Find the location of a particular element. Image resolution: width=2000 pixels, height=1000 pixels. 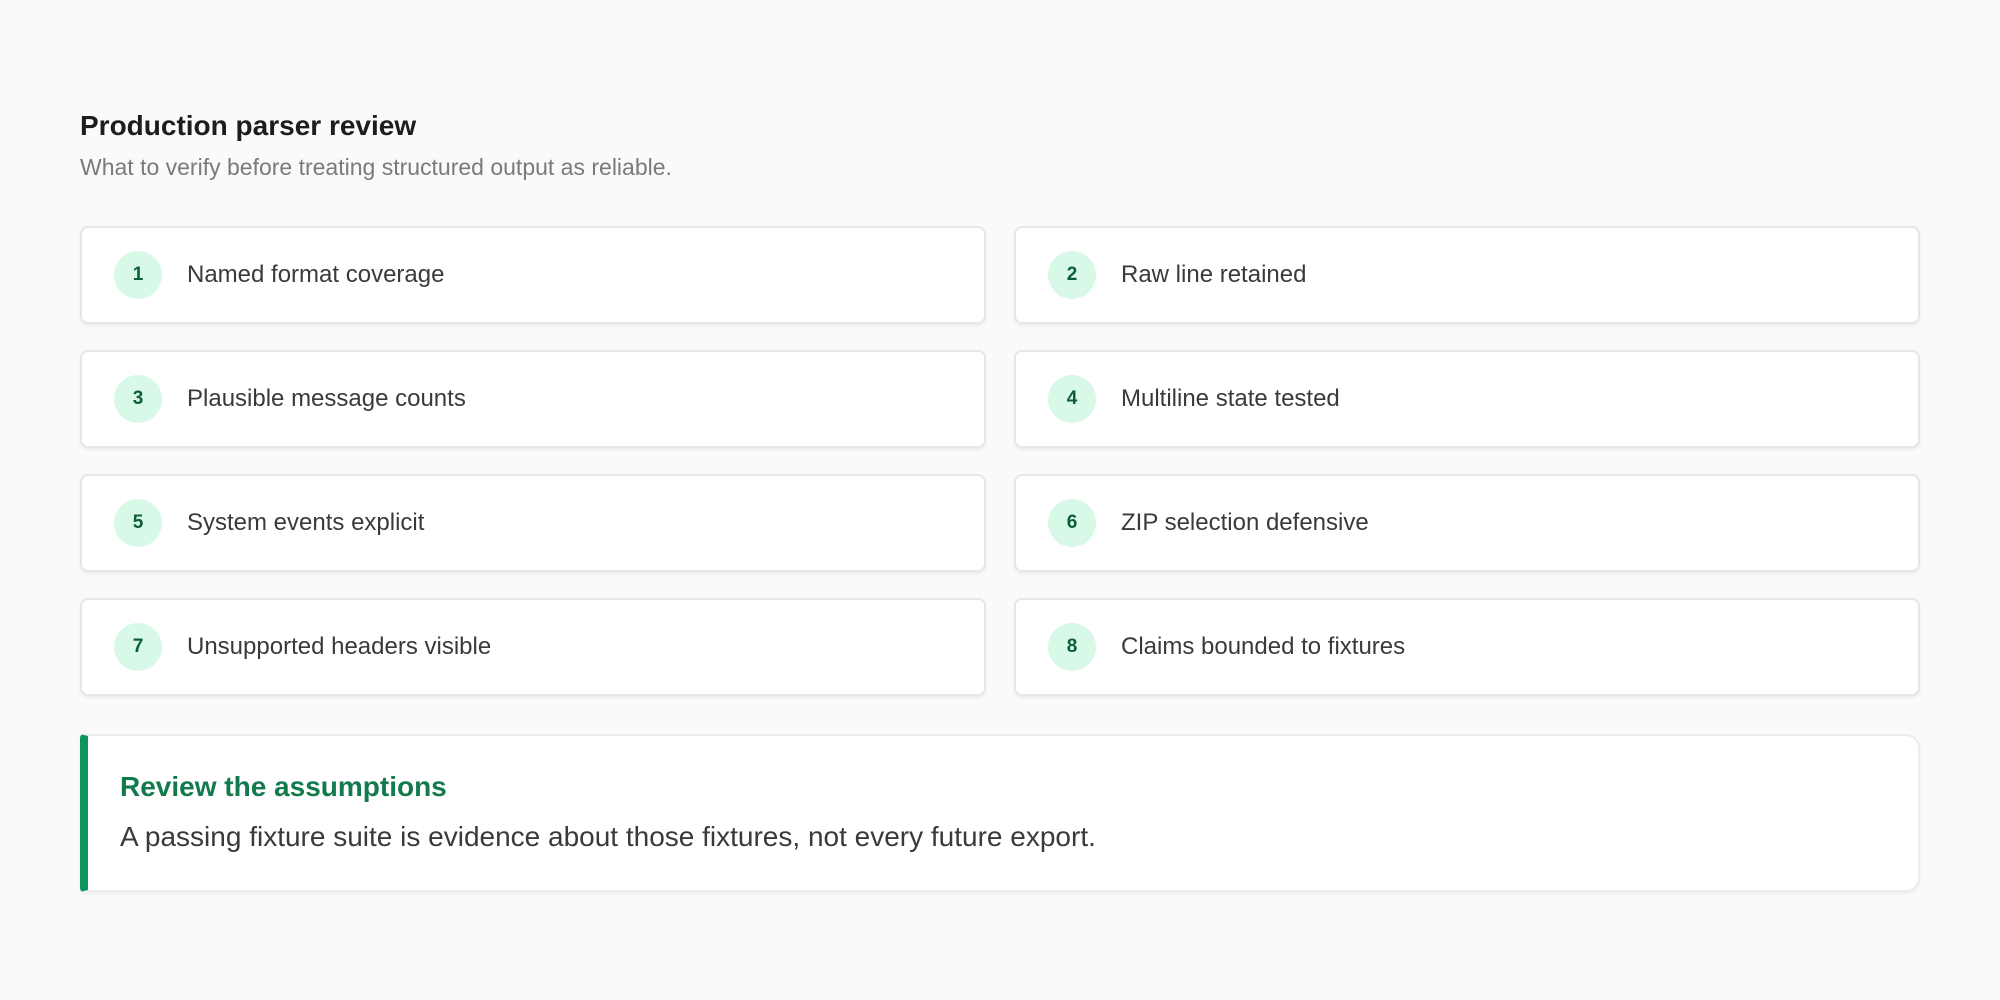

step-number-badge: 7 is located at coordinates (138, 647).